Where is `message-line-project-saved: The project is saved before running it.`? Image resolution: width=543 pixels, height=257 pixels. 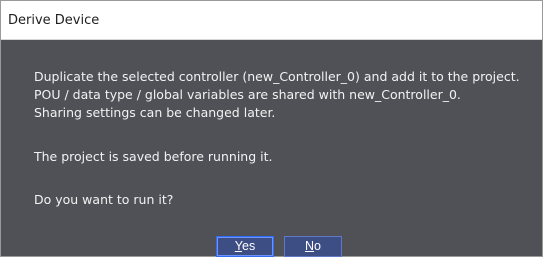
message-line-project-saved: The project is saved before running it. is located at coordinates (153, 156).